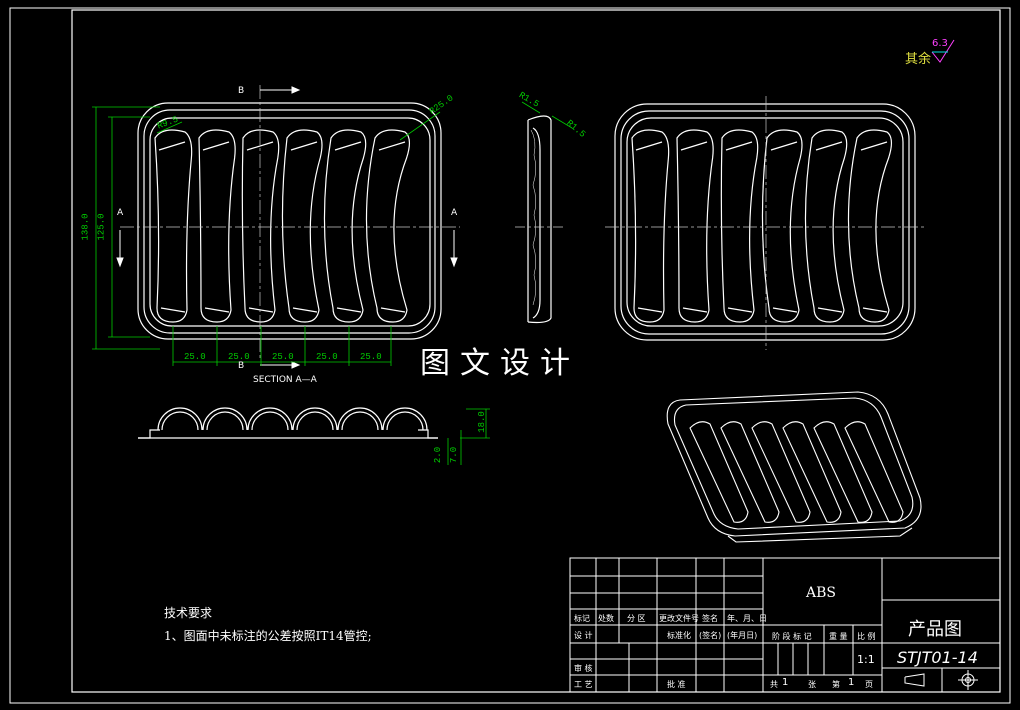 Image resolution: width=1020 pixels, height=710 pixels. Describe the element at coordinates (539, 219) in the screenshot. I see `side-section-view` at that location.